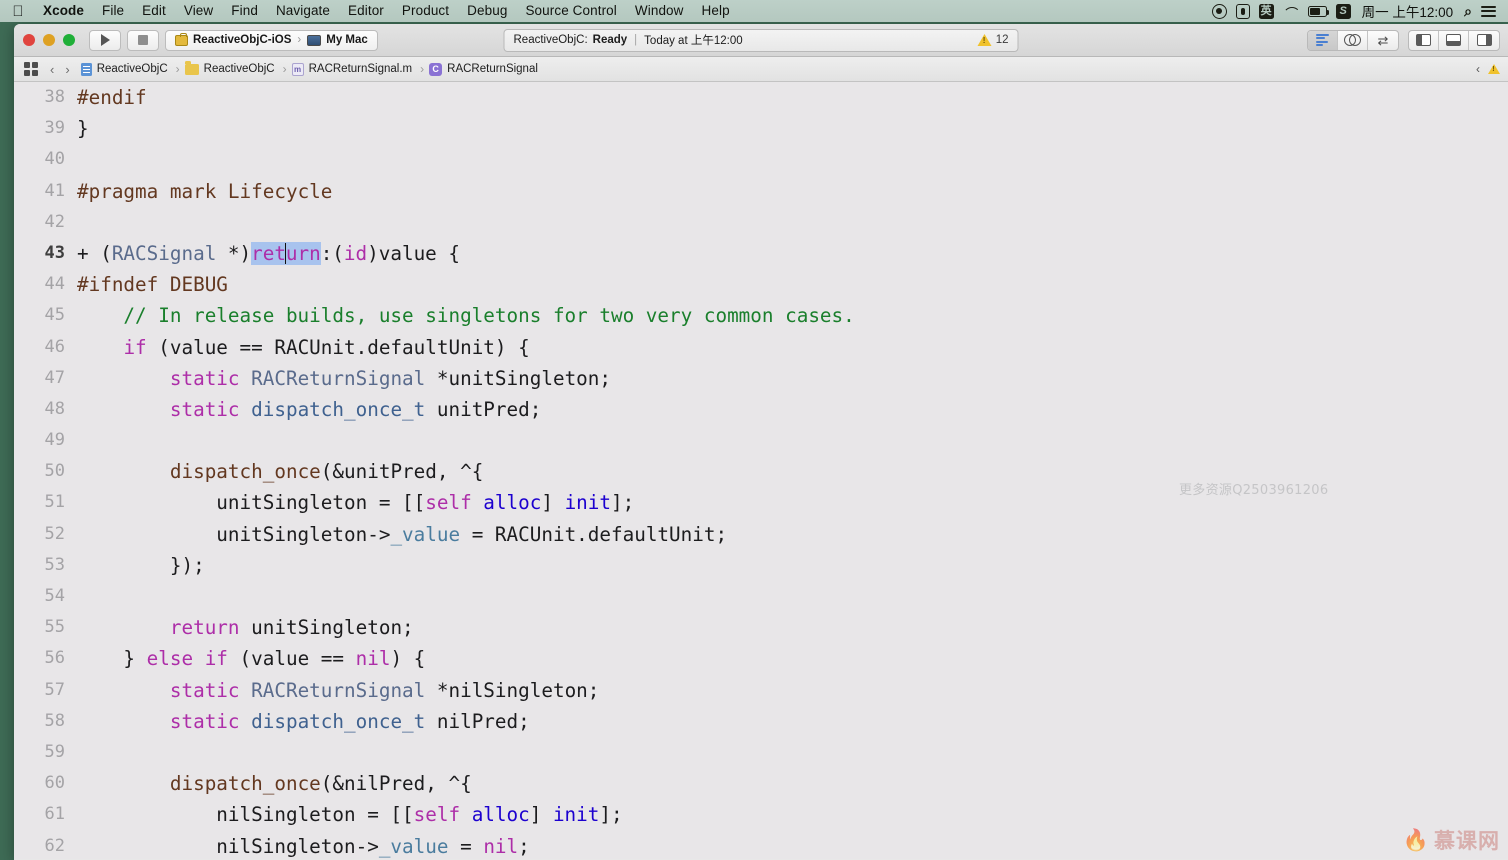 The width and height of the screenshot is (1508, 860). What do you see at coordinates (113, 11) in the screenshot?
I see `menu-item-file: File` at bounding box center [113, 11].